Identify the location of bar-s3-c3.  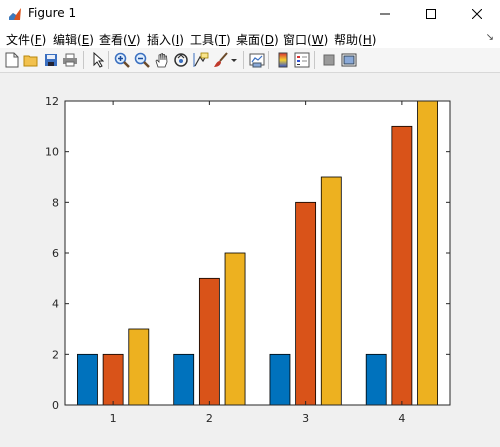
(331, 291).